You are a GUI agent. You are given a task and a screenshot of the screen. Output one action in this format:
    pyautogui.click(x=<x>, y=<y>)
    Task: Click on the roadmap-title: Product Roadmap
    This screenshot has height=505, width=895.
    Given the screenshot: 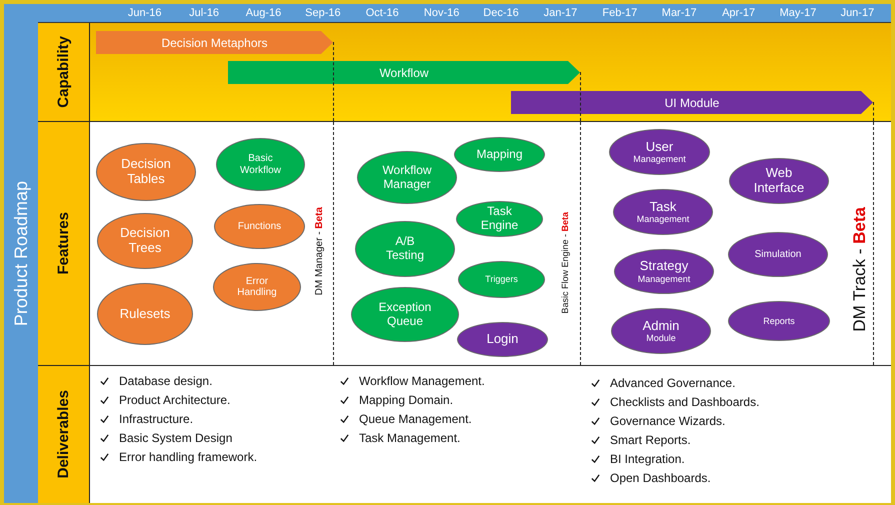 What is the action you would take?
    pyautogui.click(x=21, y=253)
    